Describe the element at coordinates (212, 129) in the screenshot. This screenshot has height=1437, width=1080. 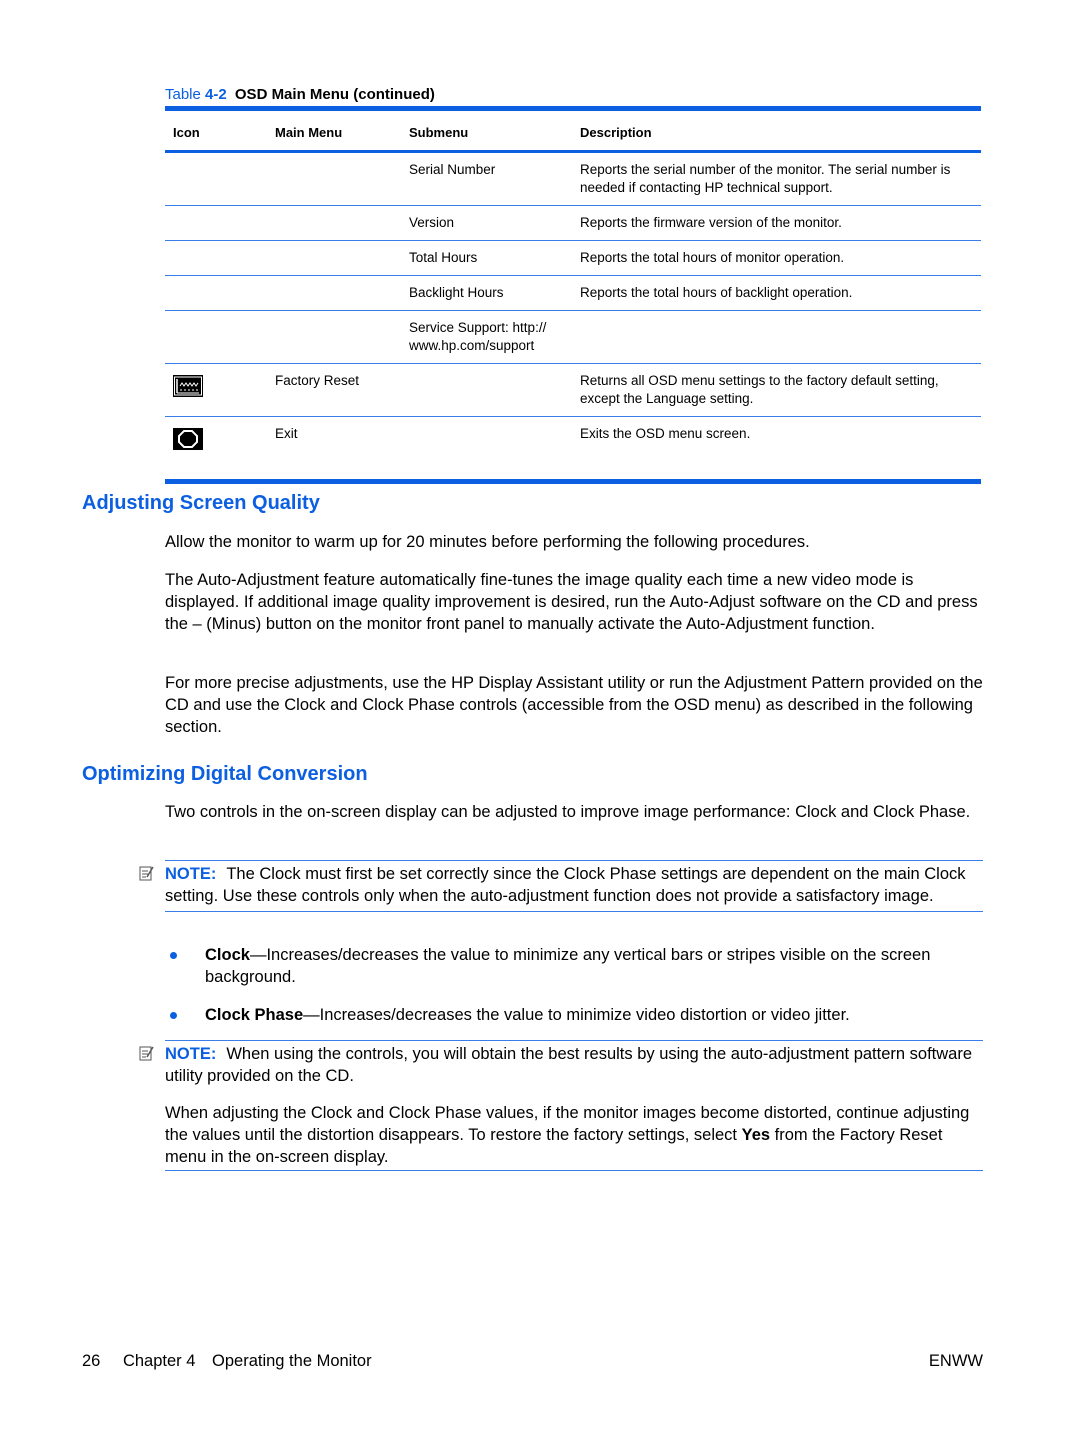
I see `header-icon: Icon` at that location.